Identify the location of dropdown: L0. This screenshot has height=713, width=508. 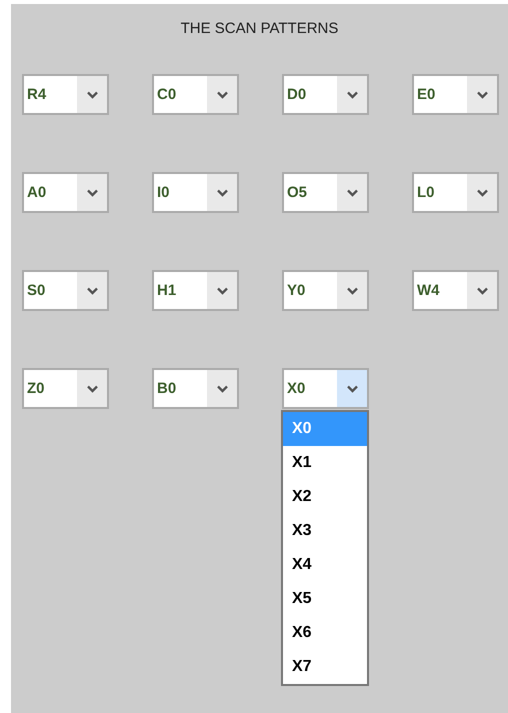
(455, 192).